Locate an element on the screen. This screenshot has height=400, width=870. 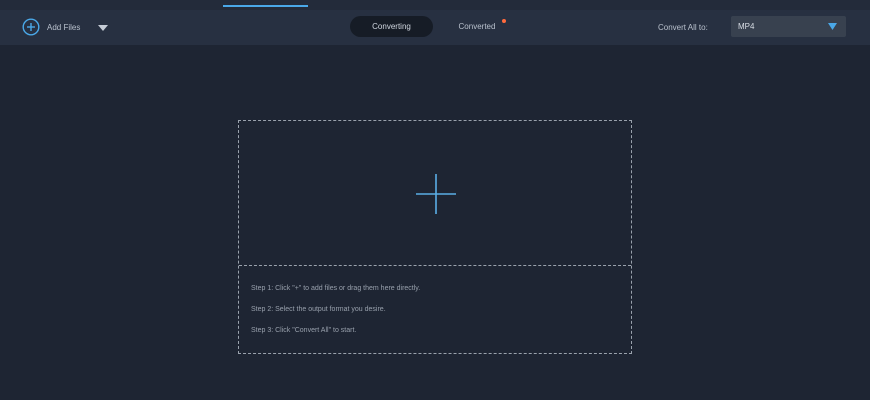
notification-dot is located at coordinates (504, 21).